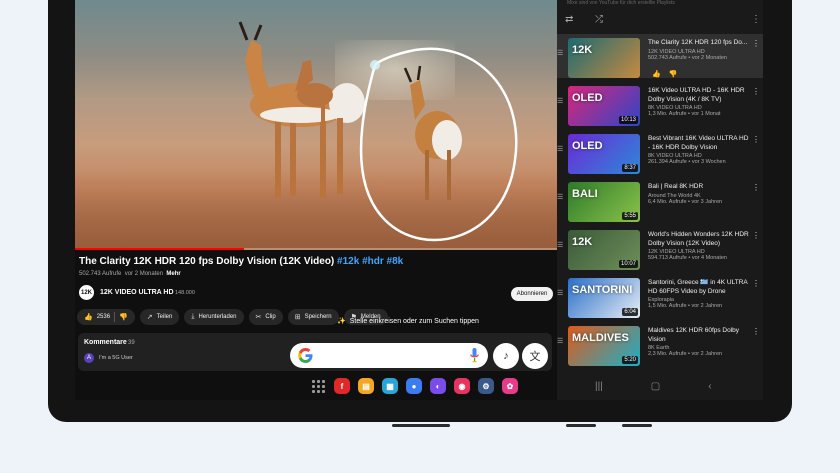 The height and width of the screenshot is (473, 840). I want to click on translate-button: 文, so click(535, 356).